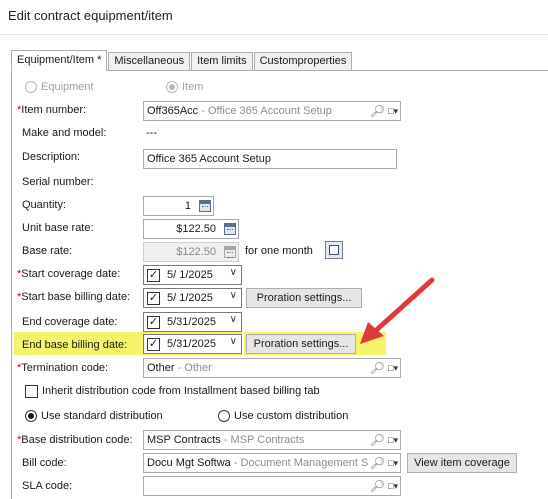  Describe the element at coordinates (397, 310) in the screenshot. I see `red-arrow-annotation` at that location.